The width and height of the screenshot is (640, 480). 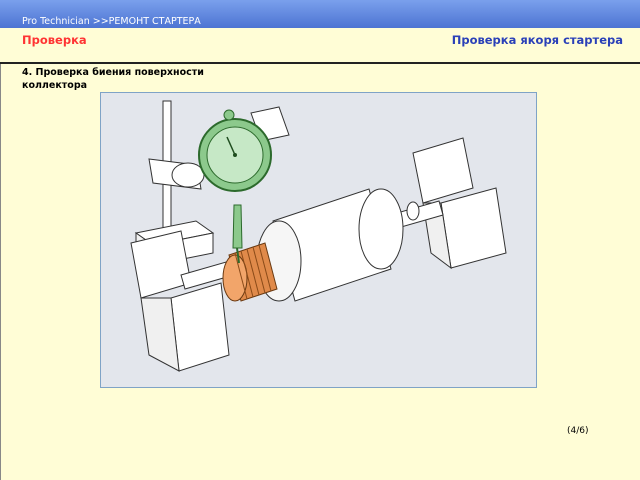 I want to click on breadcrumb: Pro Technician >>РЕМОНТ СТАРТЕРА, so click(x=111, y=21).